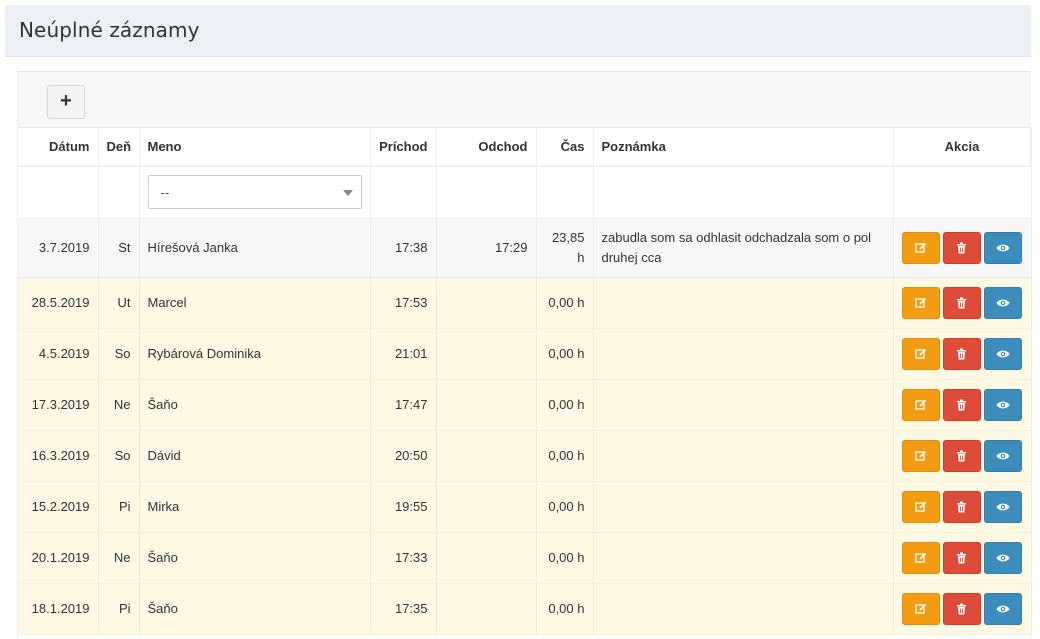 Image resolution: width=1040 pixels, height=639 pixels. What do you see at coordinates (255, 248) in the screenshot?
I see `cell-name: Hírešová Janka` at bounding box center [255, 248].